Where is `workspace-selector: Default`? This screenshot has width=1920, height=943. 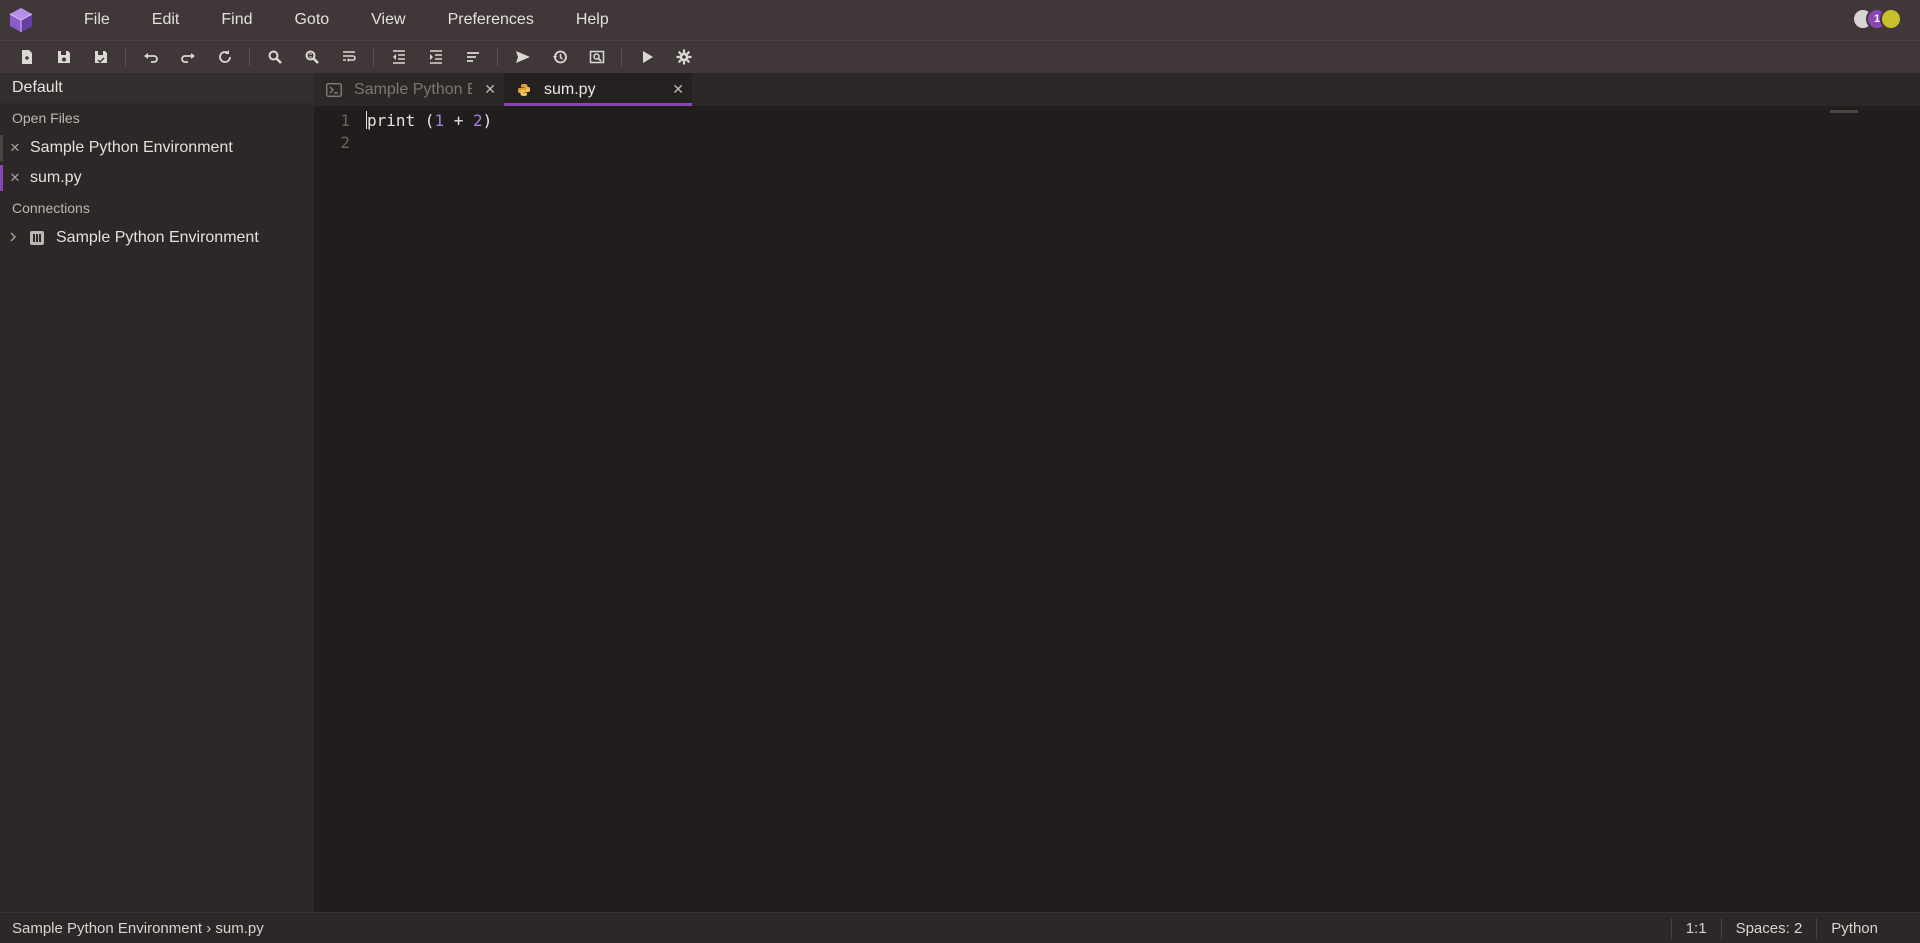 workspace-selector: Default is located at coordinates (157, 88).